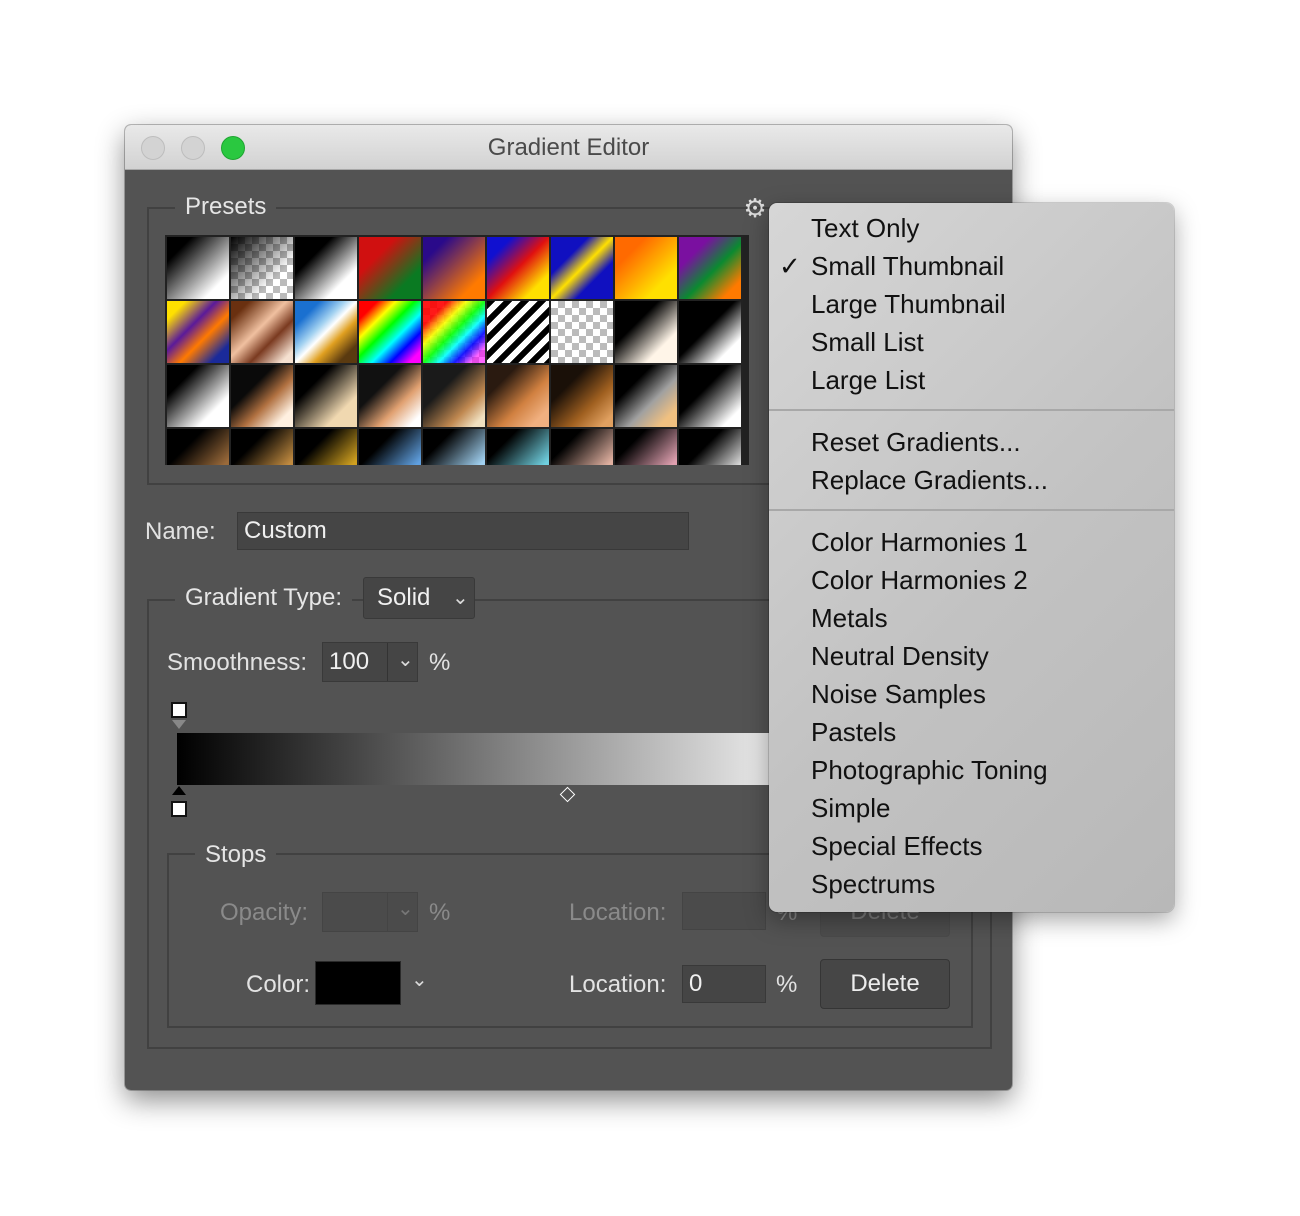  I want to click on color-location-label: Location:, so click(618, 984).